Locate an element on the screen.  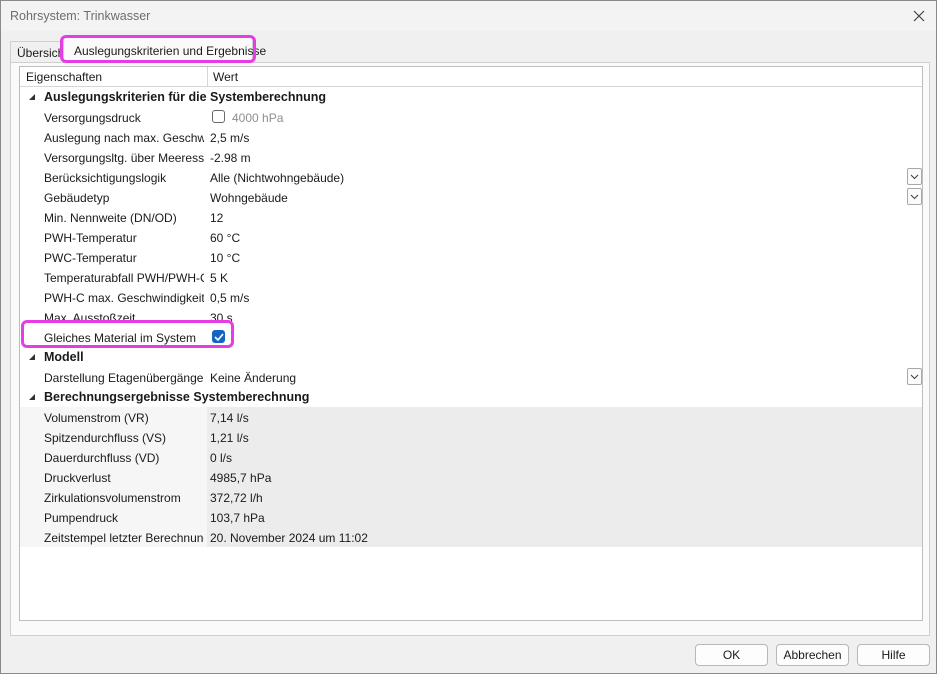
property-name: Max. Ausstoßzeit is located at coordinates (90, 318).